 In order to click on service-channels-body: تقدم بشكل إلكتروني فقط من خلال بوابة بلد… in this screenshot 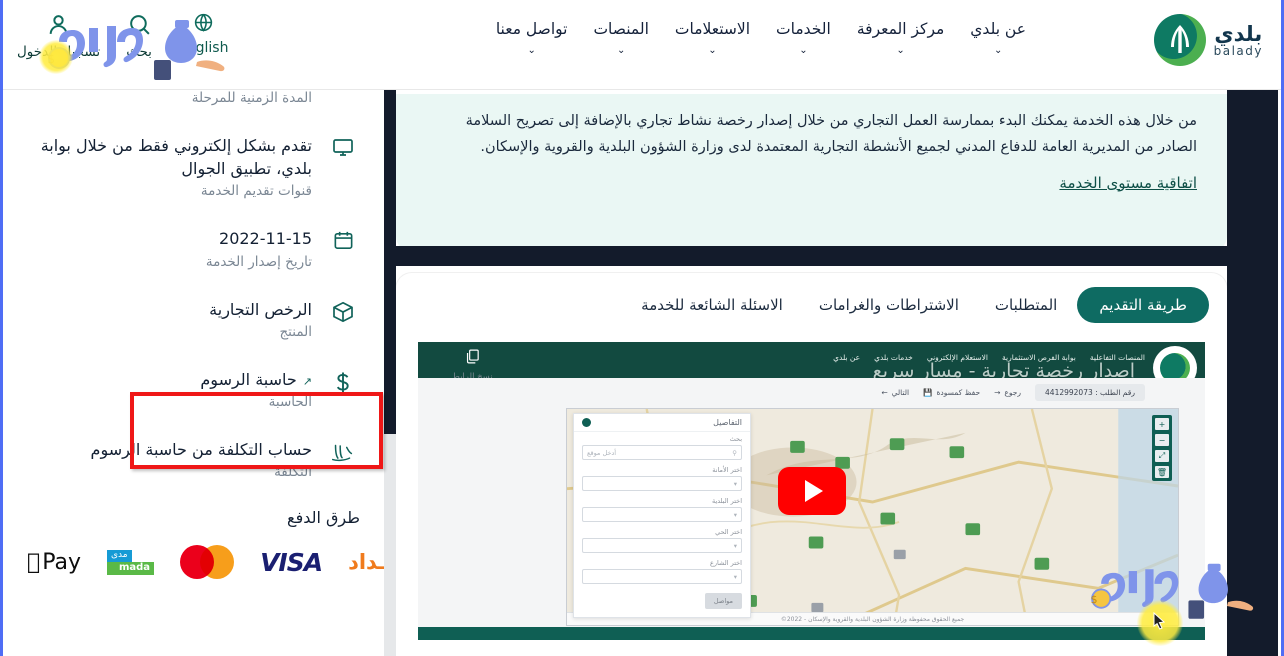, I will do `click(169, 166)`.